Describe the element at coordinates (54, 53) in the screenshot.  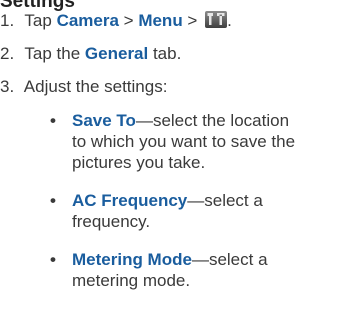
I see `step-text: Tap the` at that location.